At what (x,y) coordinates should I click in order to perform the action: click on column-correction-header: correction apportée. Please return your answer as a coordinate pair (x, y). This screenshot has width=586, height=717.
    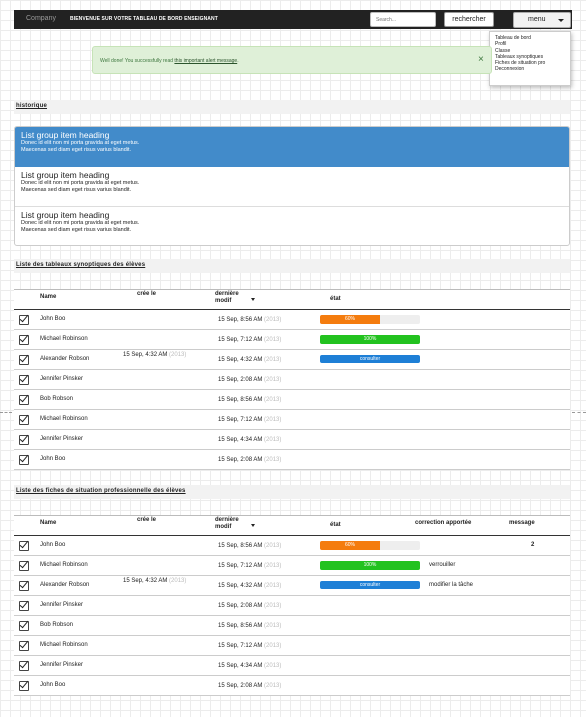
    Looking at the image, I should click on (443, 523).